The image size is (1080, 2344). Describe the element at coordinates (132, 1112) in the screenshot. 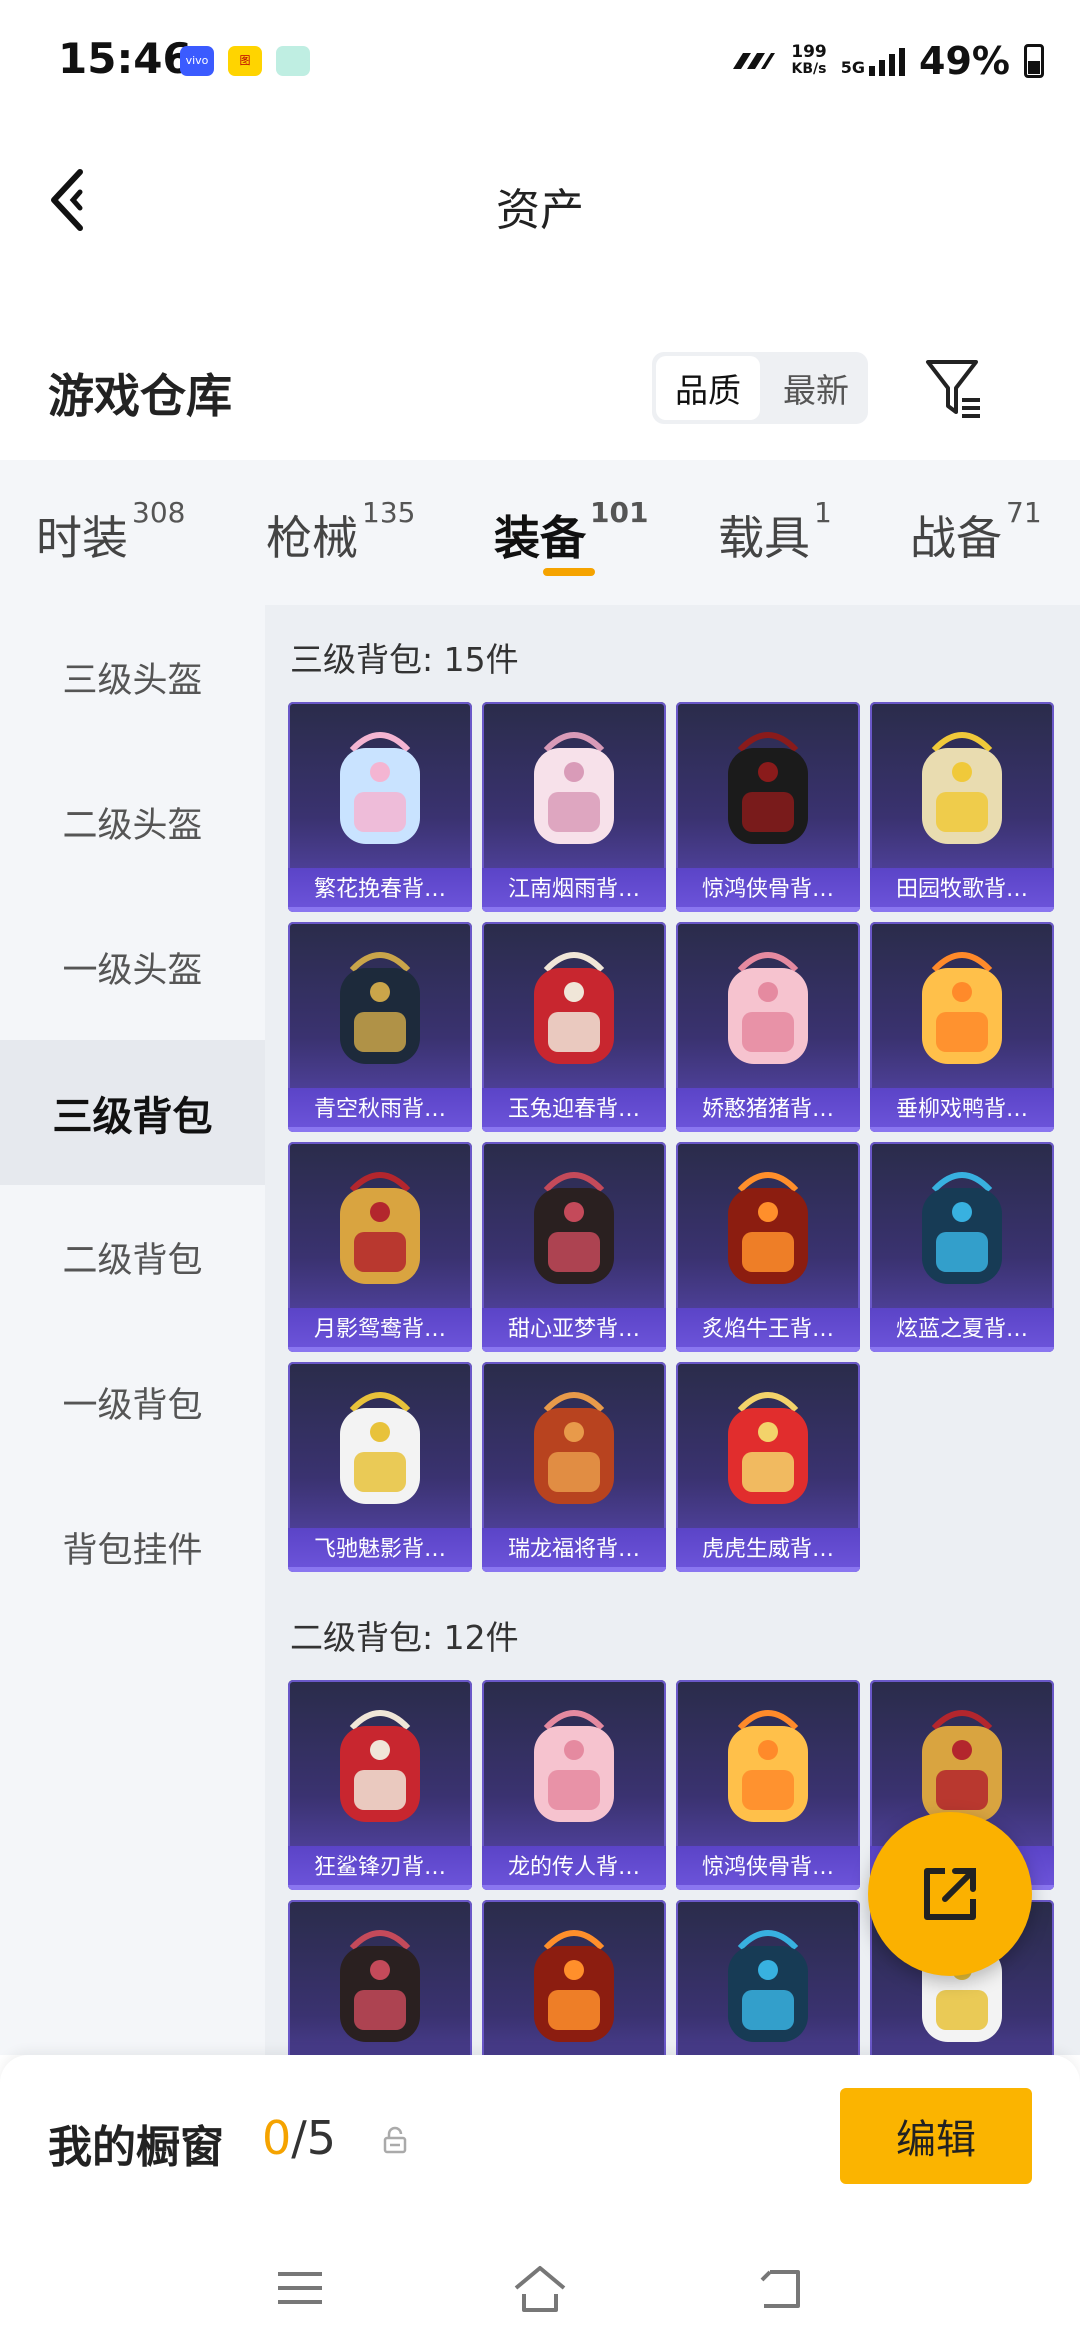

I see `sidebar-item-backpack-3: 三级背包` at that location.